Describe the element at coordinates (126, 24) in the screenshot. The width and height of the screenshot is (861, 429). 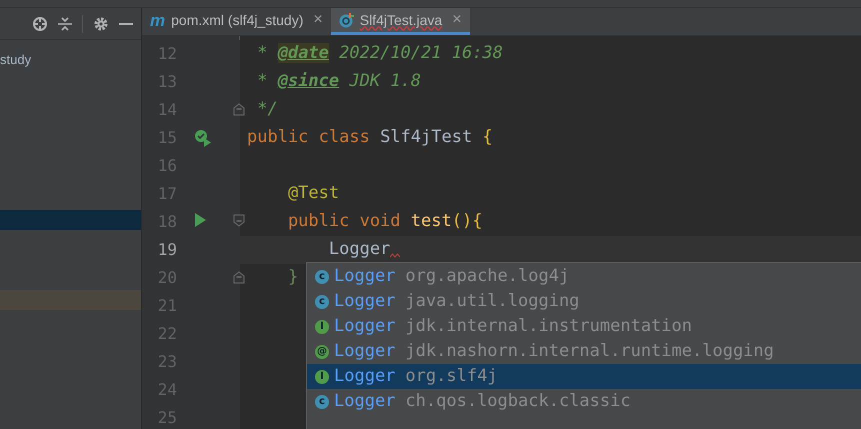
I see `minimize-icon` at that location.